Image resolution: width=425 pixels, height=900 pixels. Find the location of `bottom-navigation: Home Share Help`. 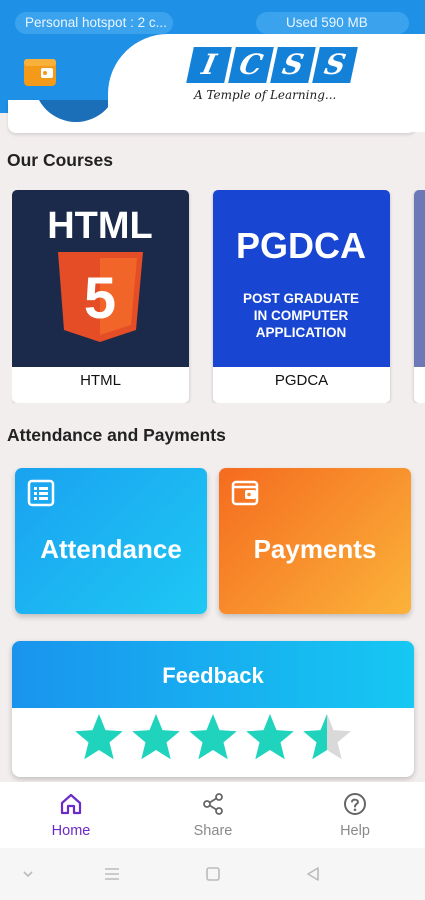

bottom-navigation: Home Share Help is located at coordinates (212, 815).